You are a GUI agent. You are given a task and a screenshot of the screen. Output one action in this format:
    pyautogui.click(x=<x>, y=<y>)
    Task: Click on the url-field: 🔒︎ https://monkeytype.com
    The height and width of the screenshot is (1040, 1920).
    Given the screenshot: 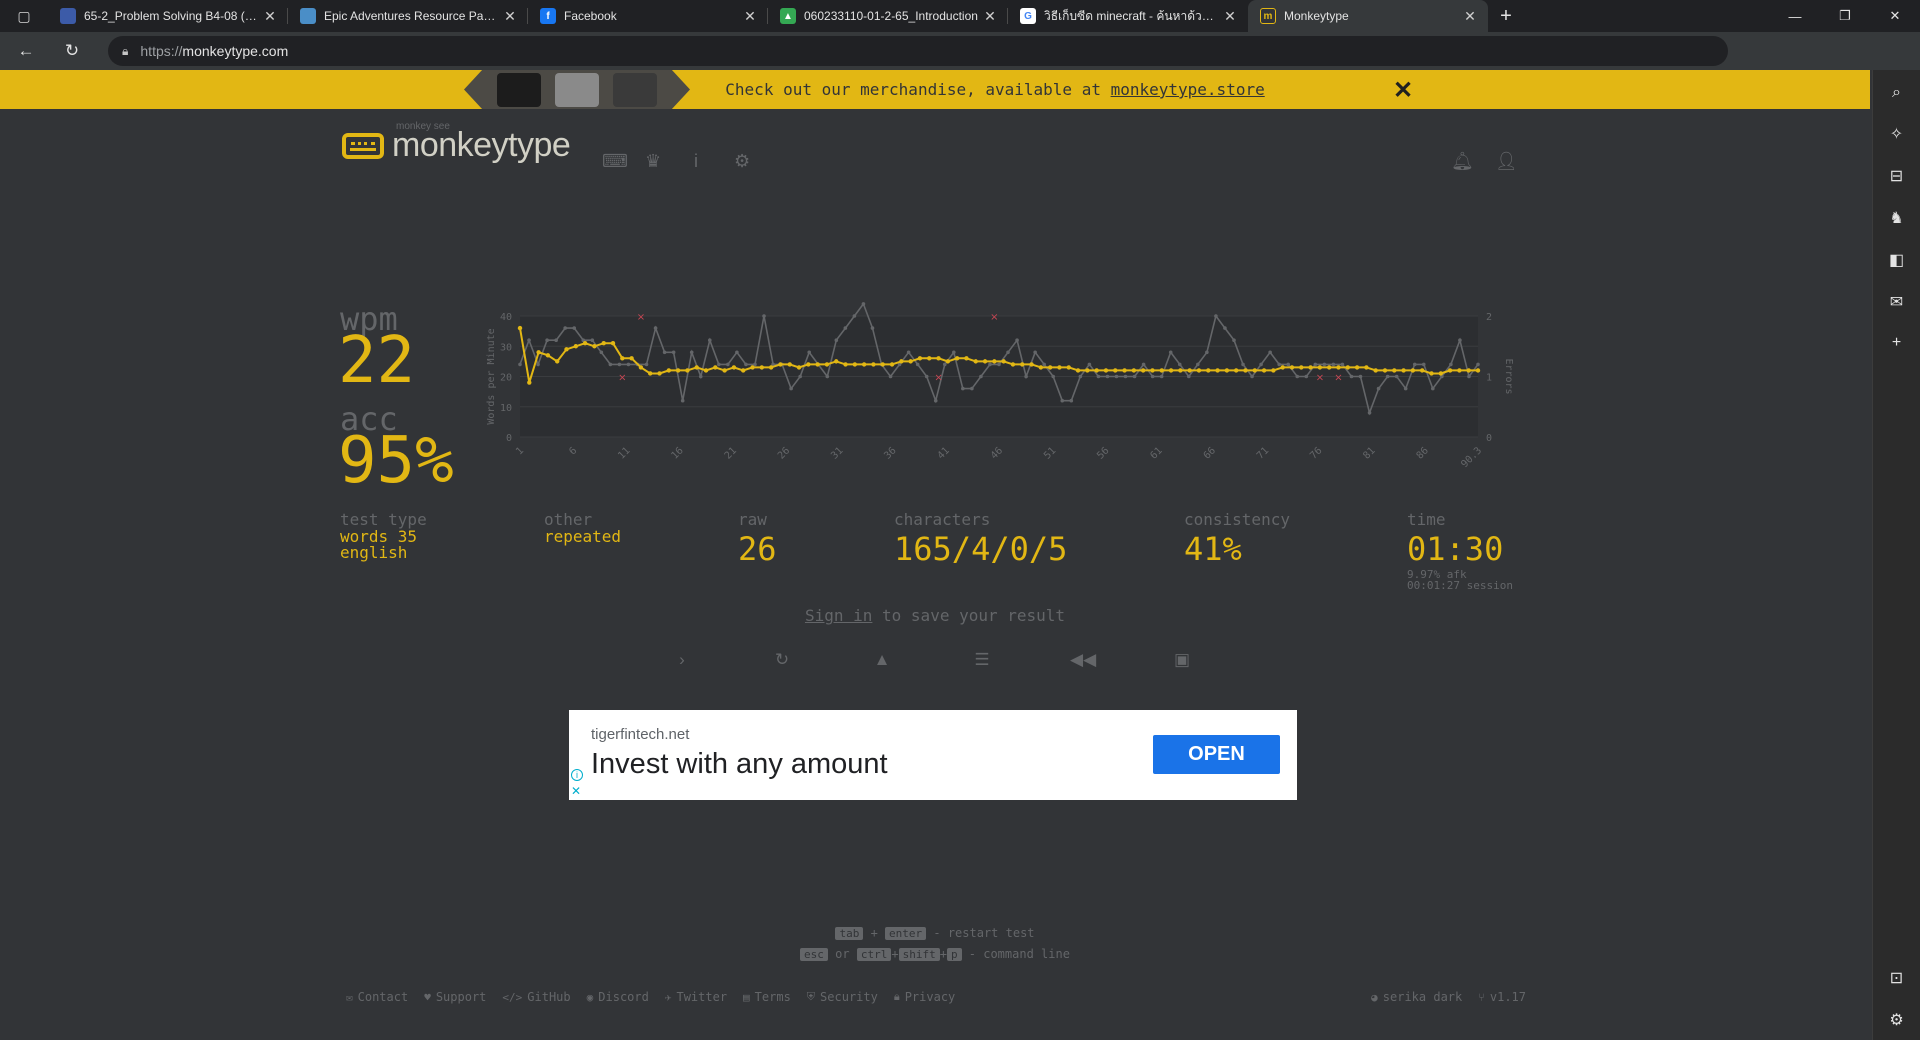 What is the action you would take?
    pyautogui.click(x=918, y=51)
    